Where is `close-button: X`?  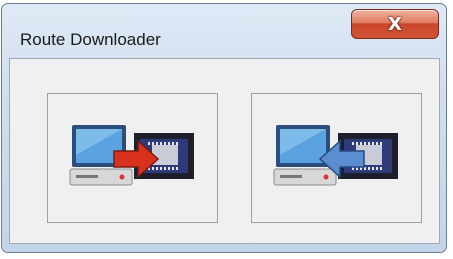 close-button: X is located at coordinates (395, 24).